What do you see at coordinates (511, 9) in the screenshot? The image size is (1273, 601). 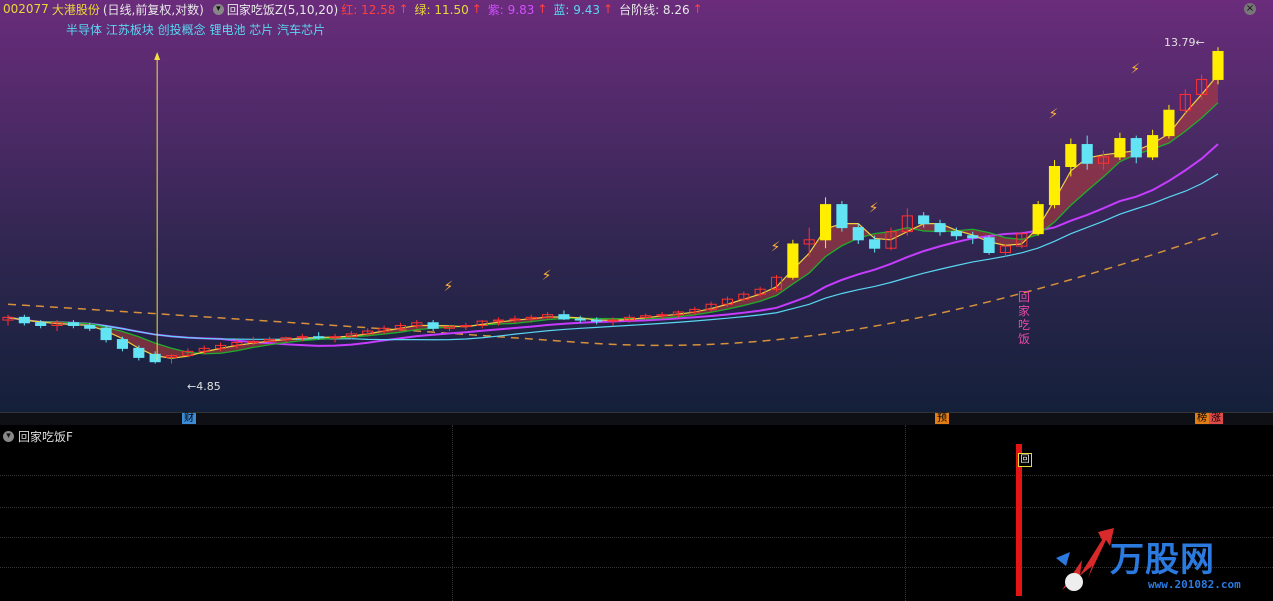 I see `purple-value: 紫: 9.83` at bounding box center [511, 9].